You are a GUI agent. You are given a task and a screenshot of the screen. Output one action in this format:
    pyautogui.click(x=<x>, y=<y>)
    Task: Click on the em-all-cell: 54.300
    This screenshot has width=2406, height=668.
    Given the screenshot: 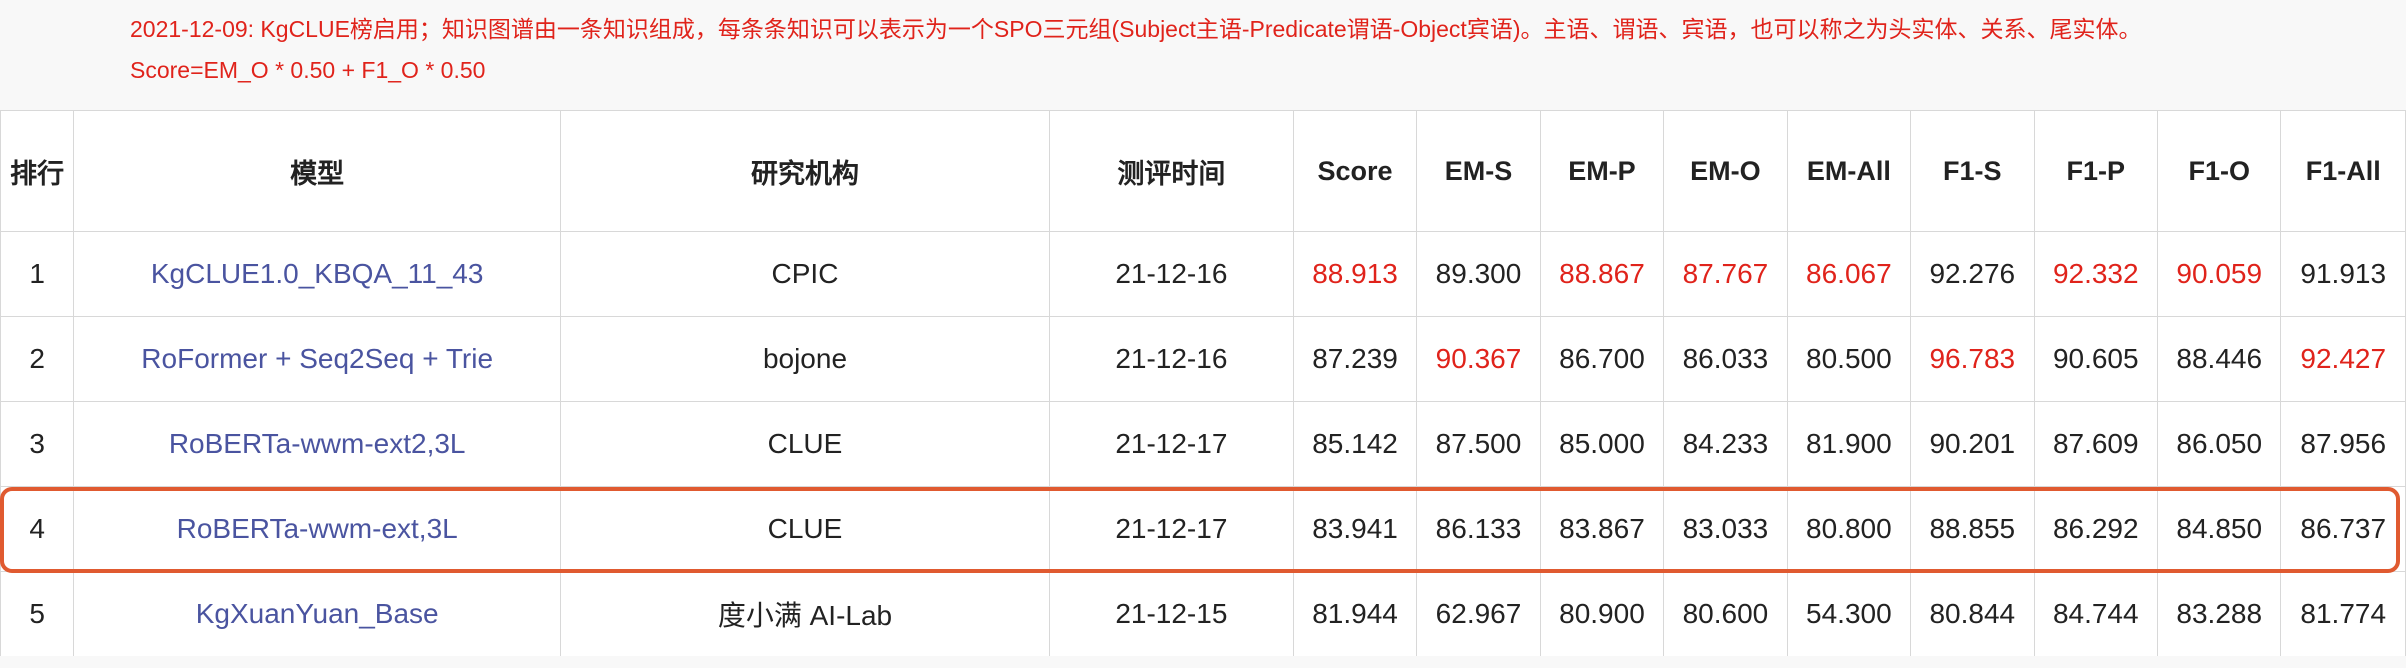 What is the action you would take?
    pyautogui.click(x=1849, y=613)
    